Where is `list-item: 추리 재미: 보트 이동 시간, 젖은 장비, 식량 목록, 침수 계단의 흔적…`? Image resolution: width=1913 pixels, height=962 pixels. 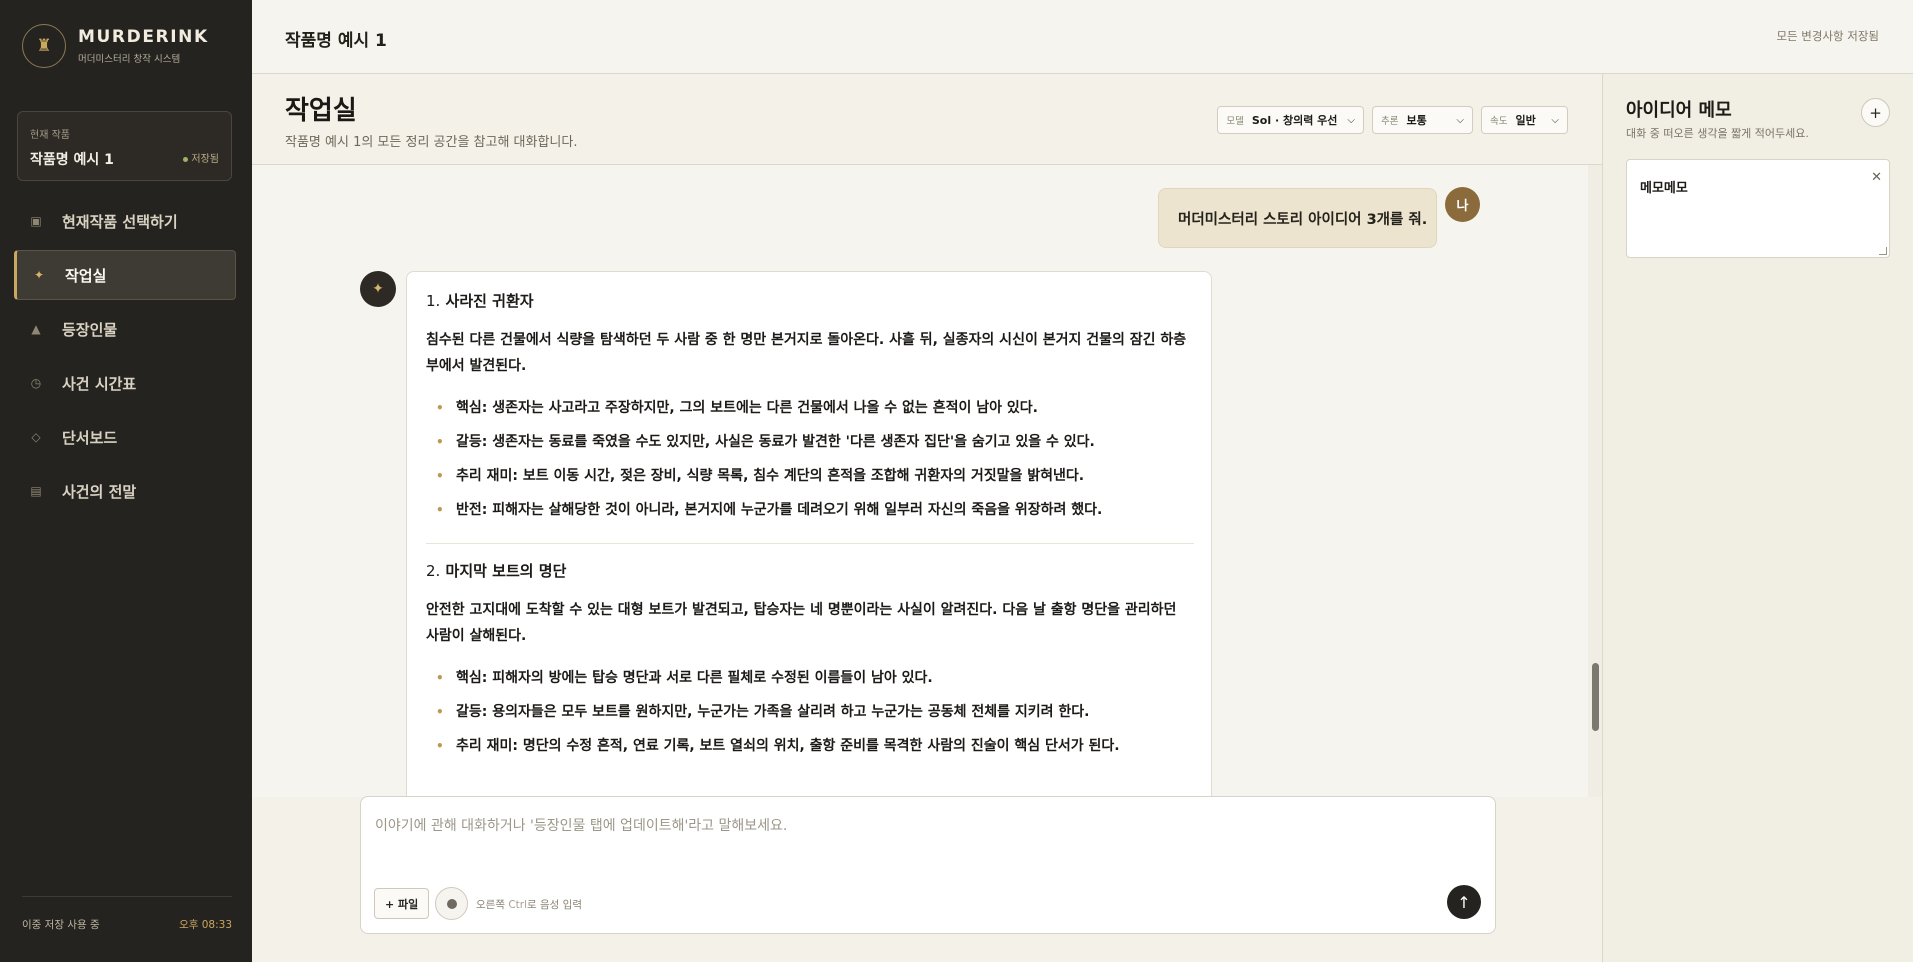
list-item: 추리 재미: 보트 이동 시간, 젖은 장비, 식량 목록, 침수 계단의 흔적… is located at coordinates (810, 476).